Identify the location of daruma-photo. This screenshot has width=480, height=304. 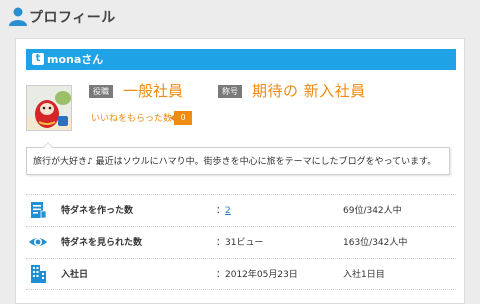
(49, 108).